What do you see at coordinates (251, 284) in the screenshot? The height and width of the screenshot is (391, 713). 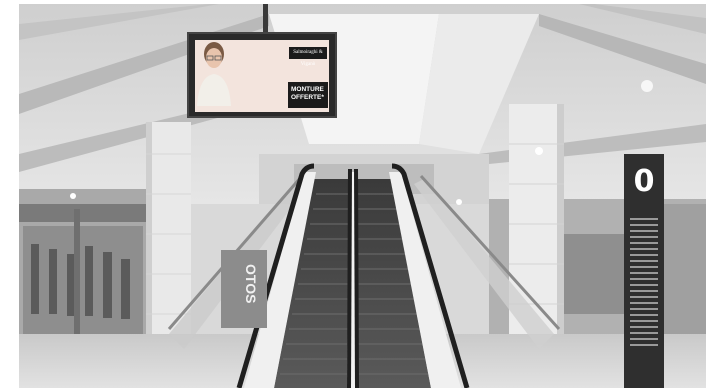 I see `store-sign-text: OTOS` at bounding box center [251, 284].